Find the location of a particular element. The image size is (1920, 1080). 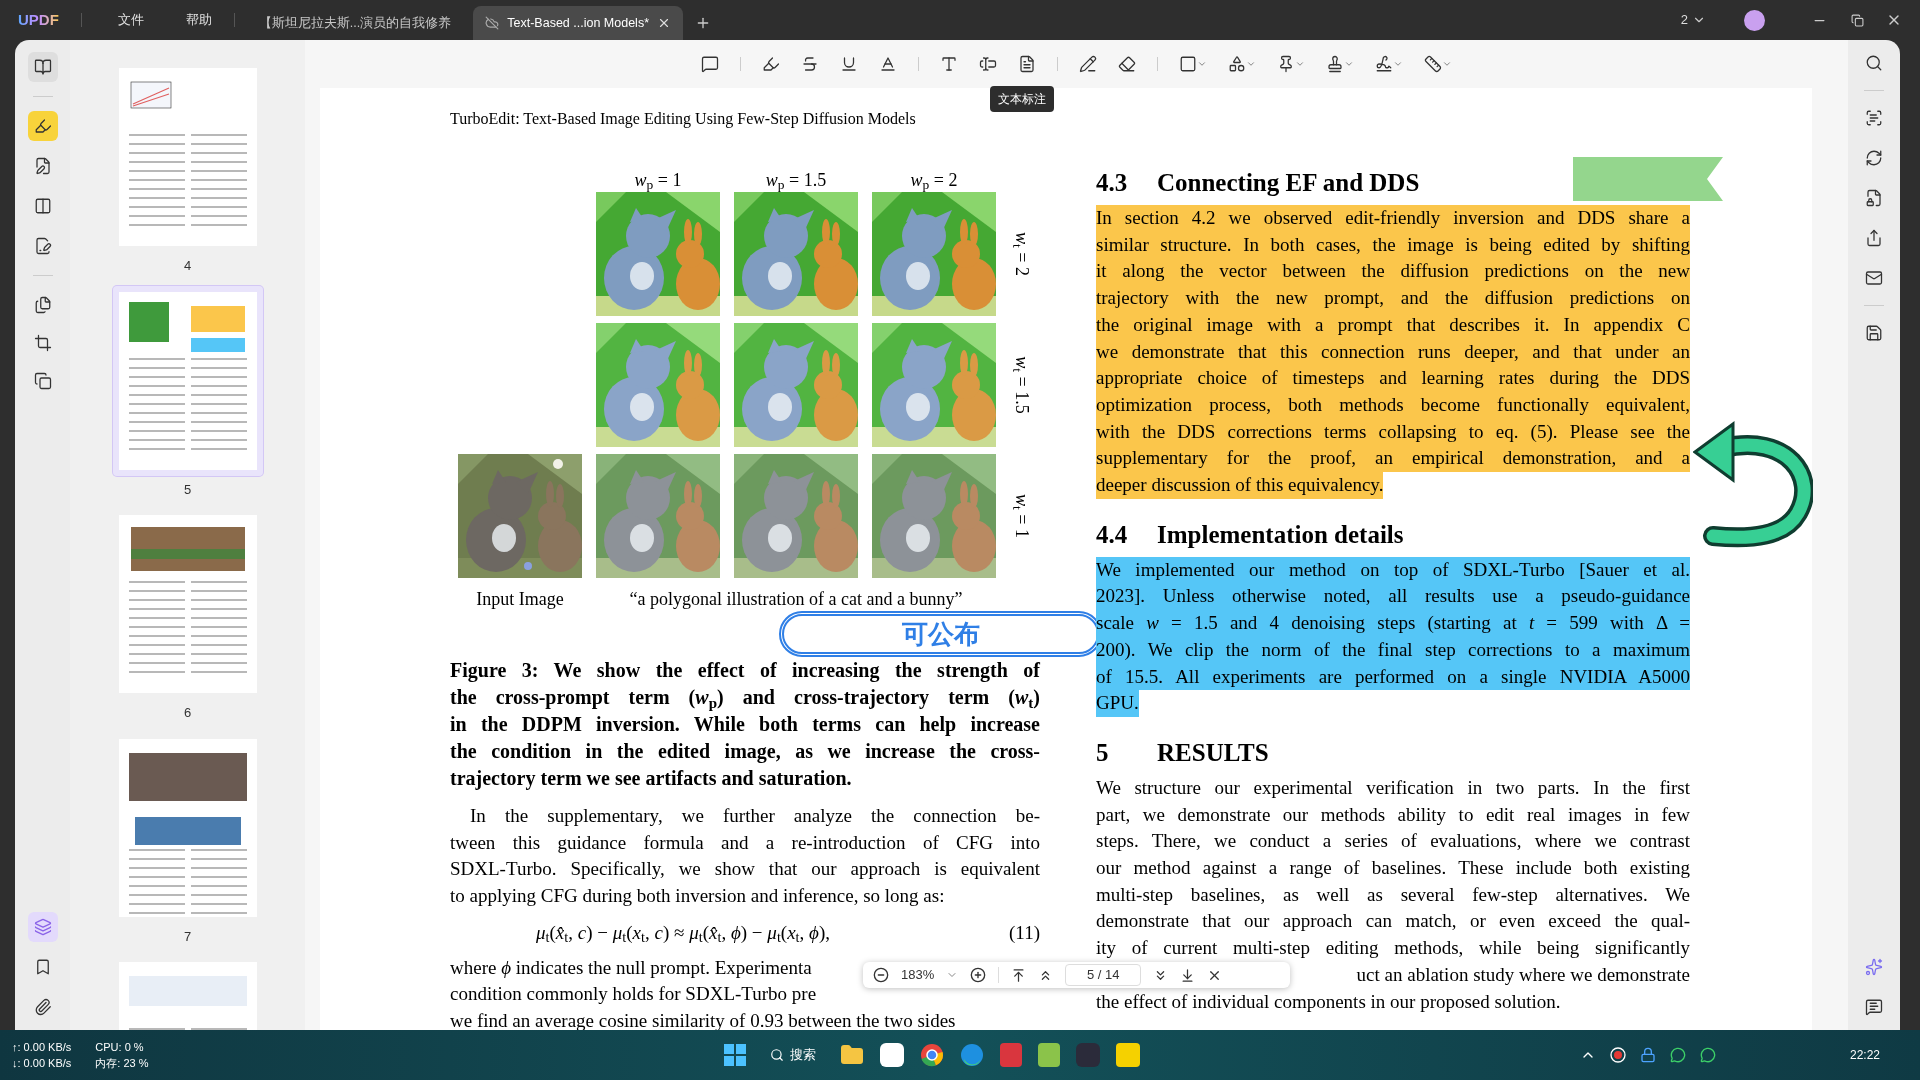

edit-icon is located at coordinates (42, 166).